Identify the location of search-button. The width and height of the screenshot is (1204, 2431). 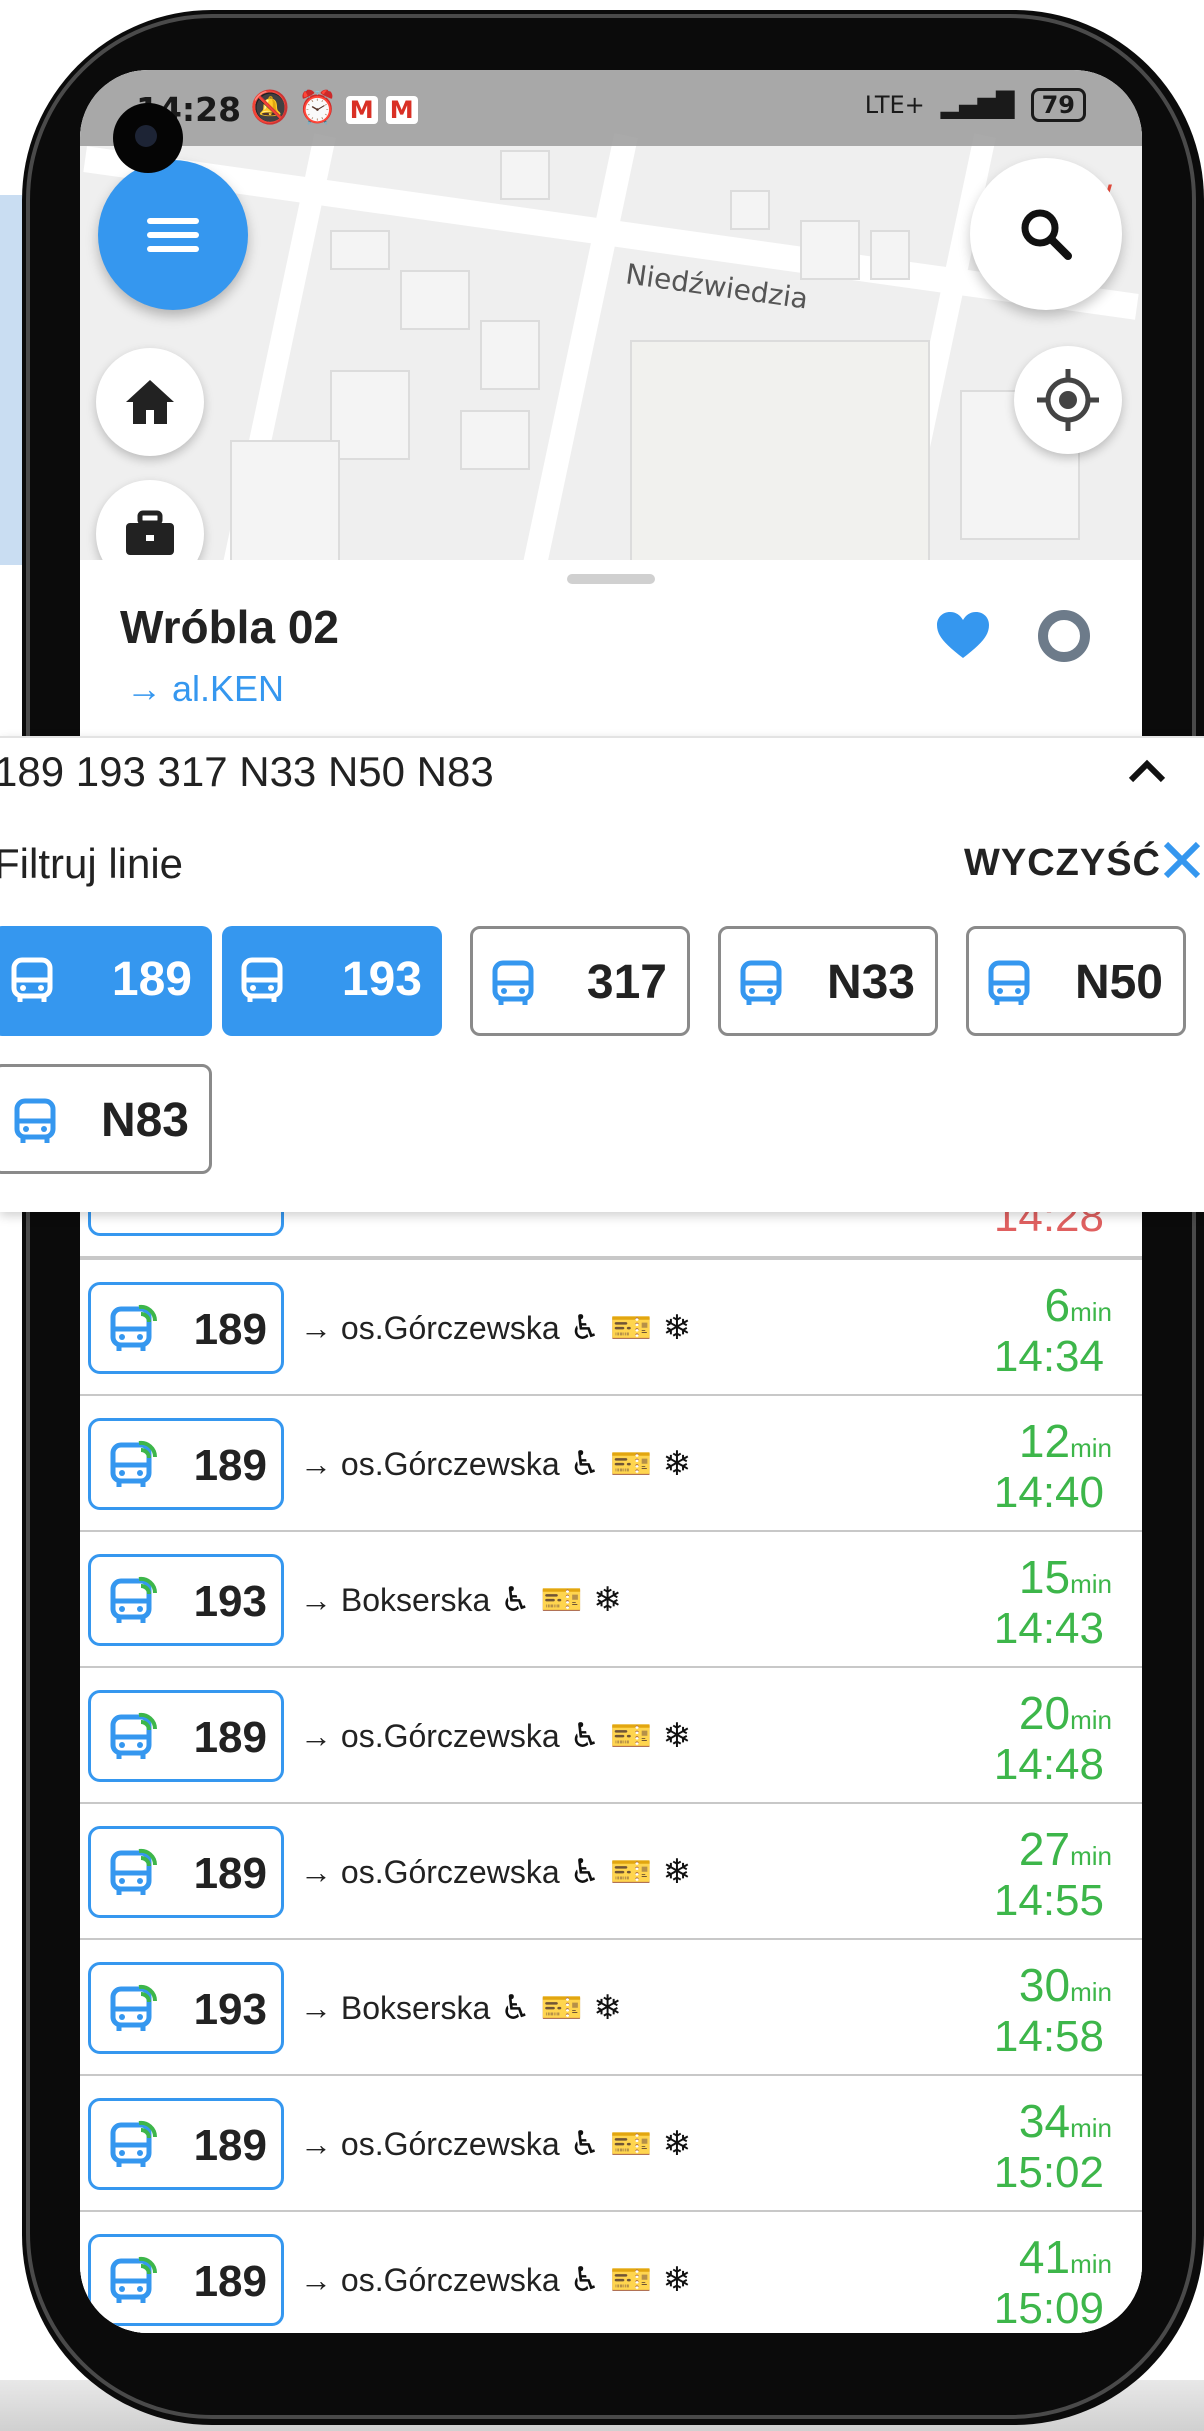
(1046, 234).